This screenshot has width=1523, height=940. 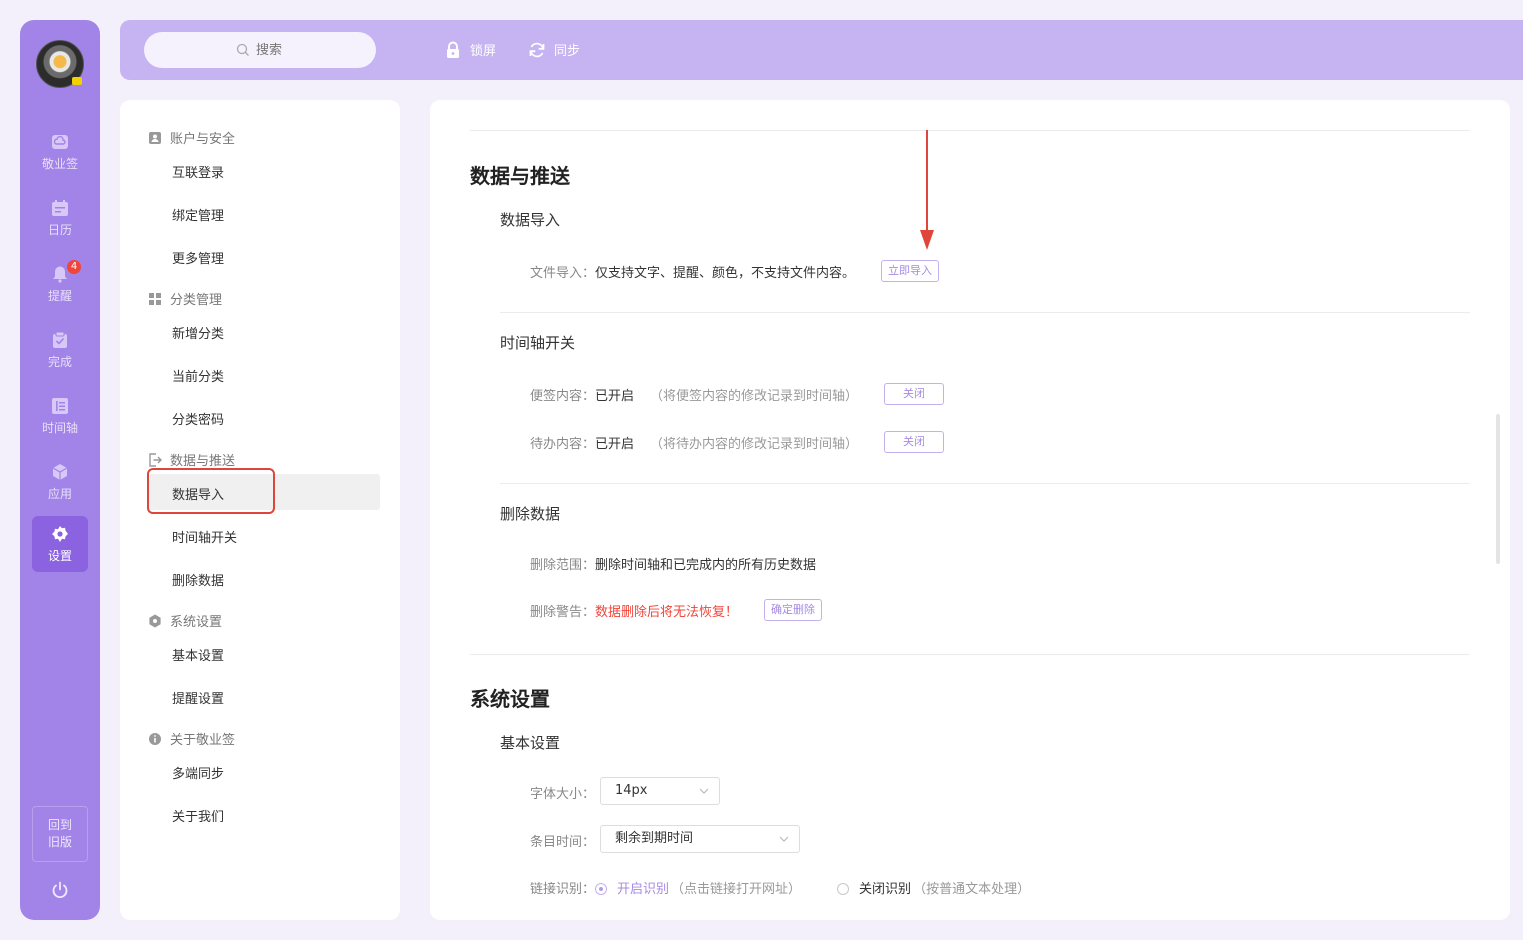 I want to click on delete-warning-text: 数据删除后将无法恢复！, so click(x=667, y=612).